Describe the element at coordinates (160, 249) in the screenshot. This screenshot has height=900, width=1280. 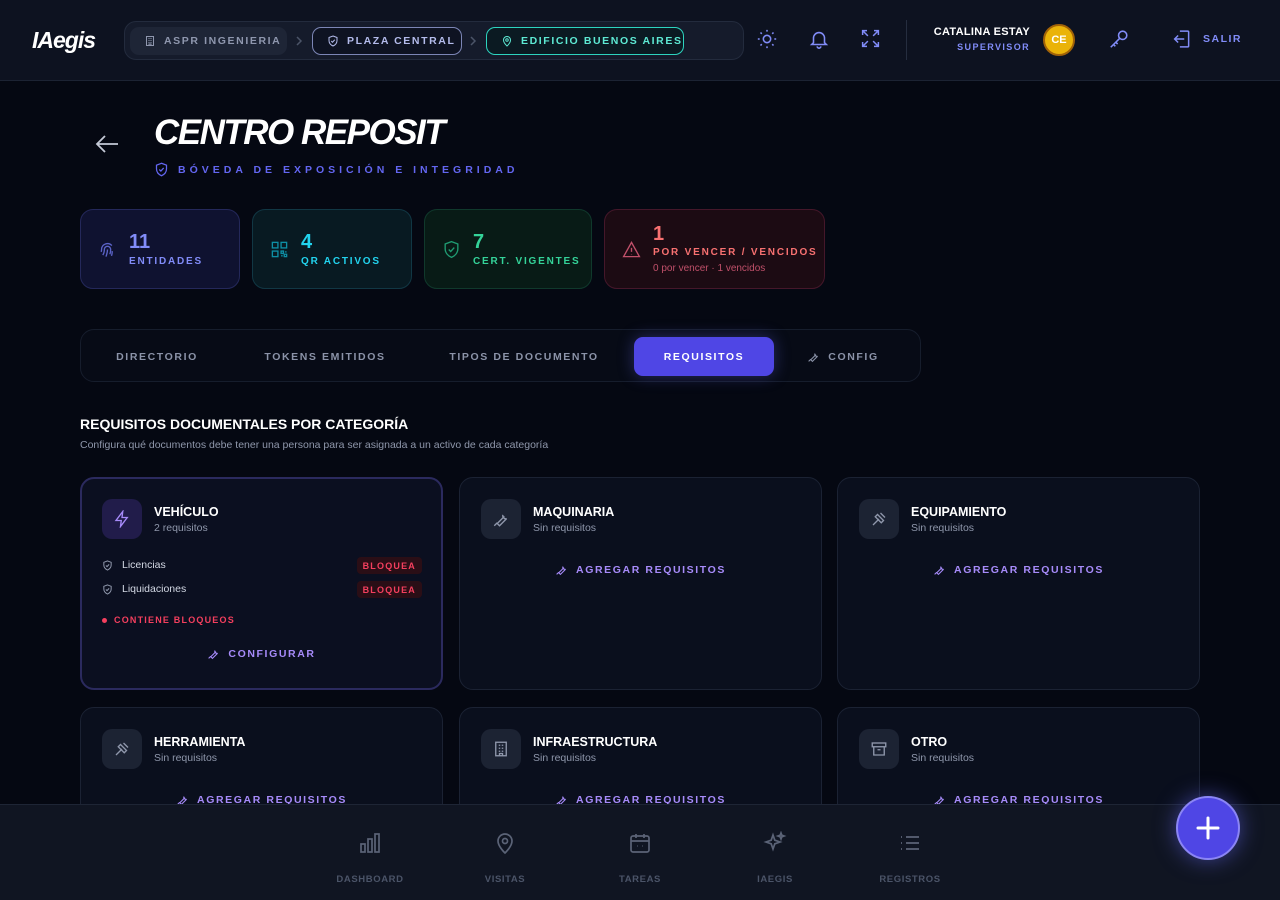
I see `stat-entities: 11 ENTIDADES` at that location.